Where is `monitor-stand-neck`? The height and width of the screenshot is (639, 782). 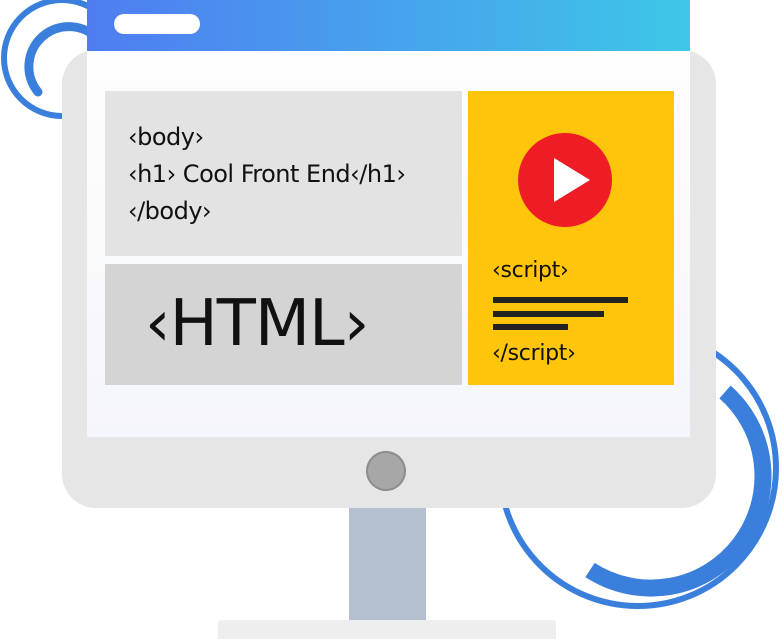
monitor-stand-neck is located at coordinates (387, 567).